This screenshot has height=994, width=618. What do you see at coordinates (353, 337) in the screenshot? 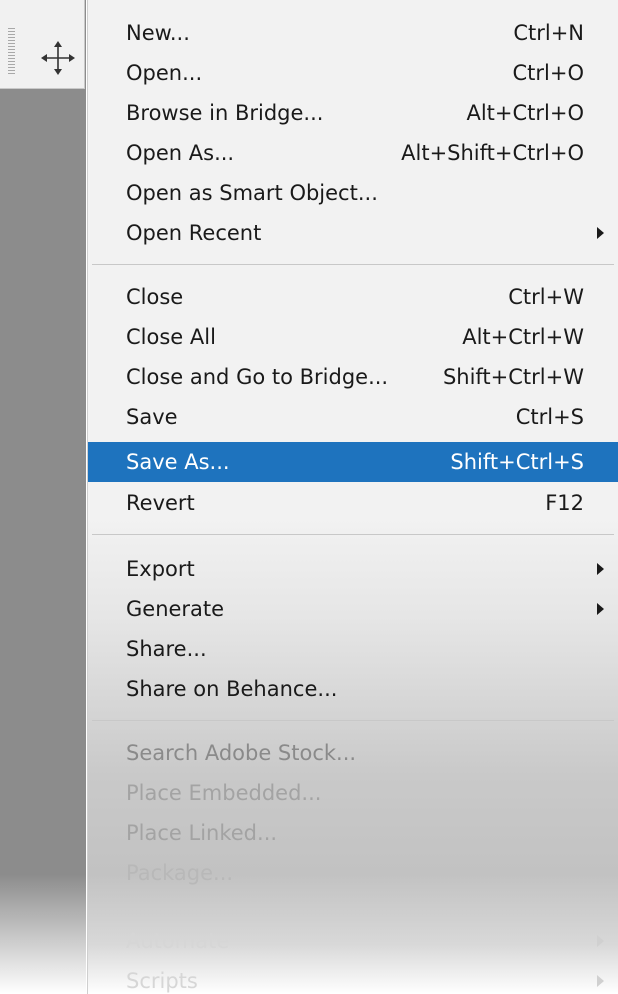
I see `menu-item-close-all: Close All Alt+Ctrl+W` at bounding box center [353, 337].